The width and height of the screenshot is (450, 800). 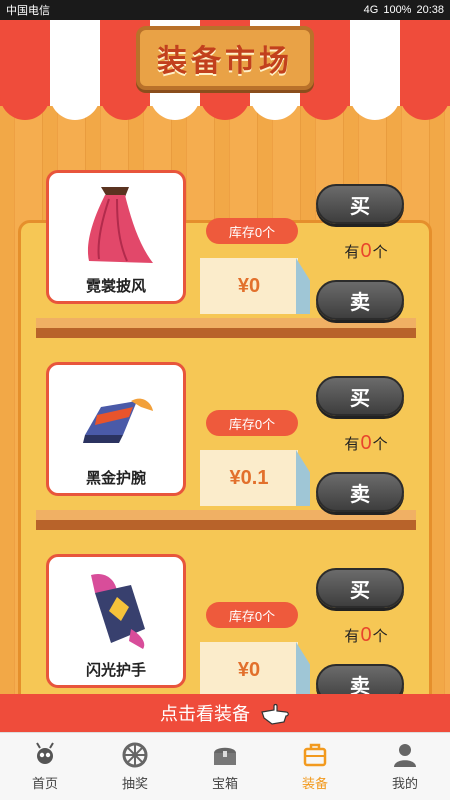 I want to click on view-equipment-banner: 点击看装备, so click(x=225, y=713).